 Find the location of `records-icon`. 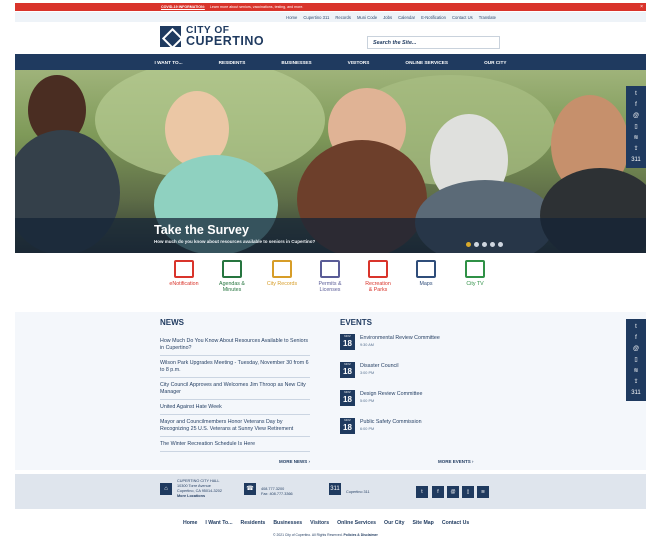

records-icon is located at coordinates (282, 269).